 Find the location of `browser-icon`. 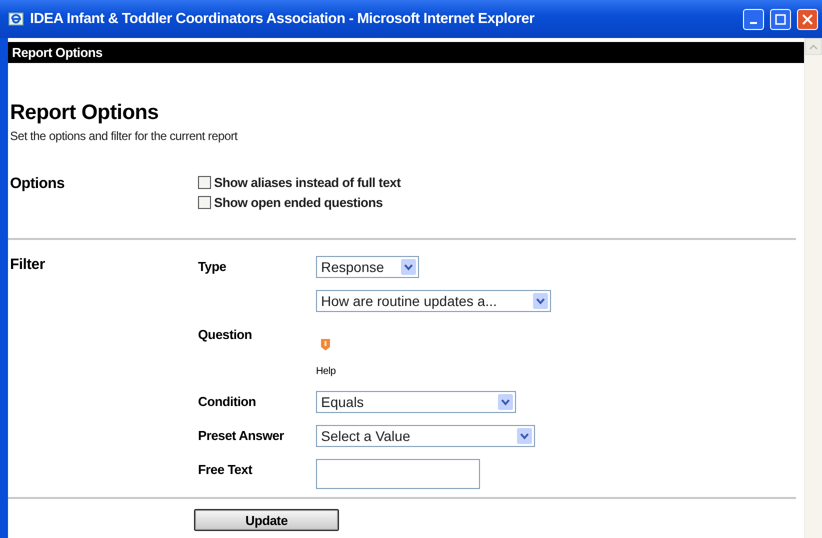

browser-icon is located at coordinates (16, 19).